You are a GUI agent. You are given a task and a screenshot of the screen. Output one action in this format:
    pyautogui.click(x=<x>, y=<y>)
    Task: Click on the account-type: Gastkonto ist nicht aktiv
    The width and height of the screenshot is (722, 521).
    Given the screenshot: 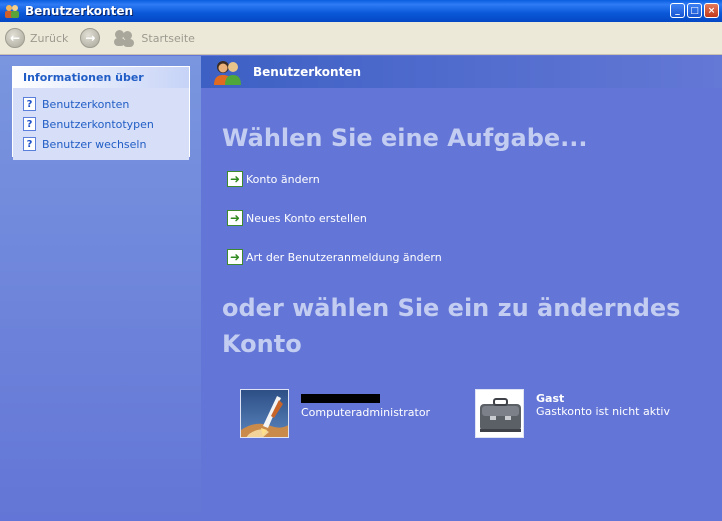 What is the action you would take?
    pyautogui.click(x=603, y=411)
    